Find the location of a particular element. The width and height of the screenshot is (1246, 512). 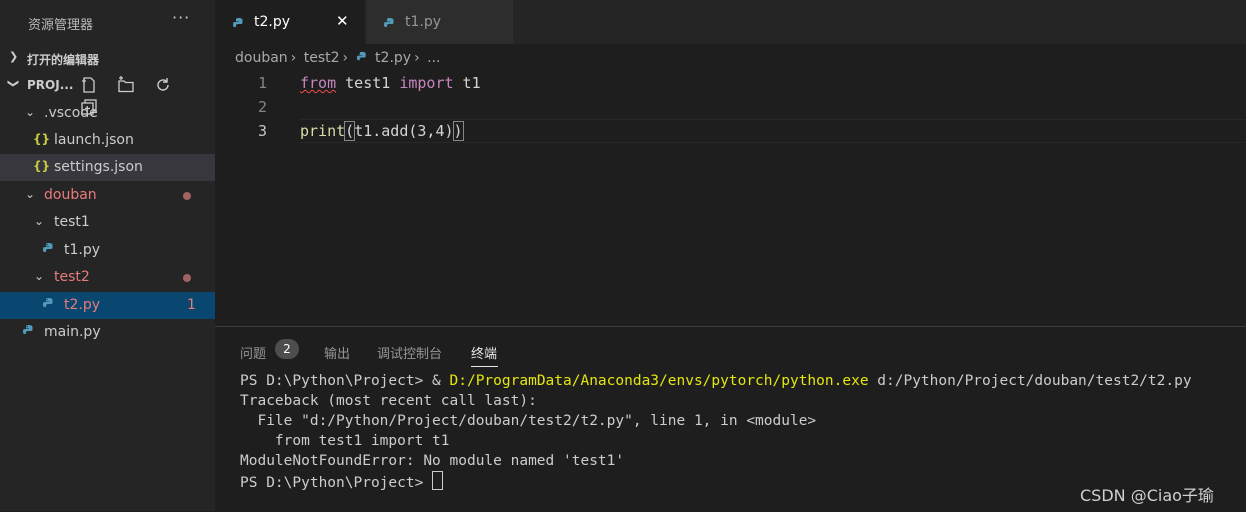

code-text: from test1 import t1 is located at coordinates (390, 83).